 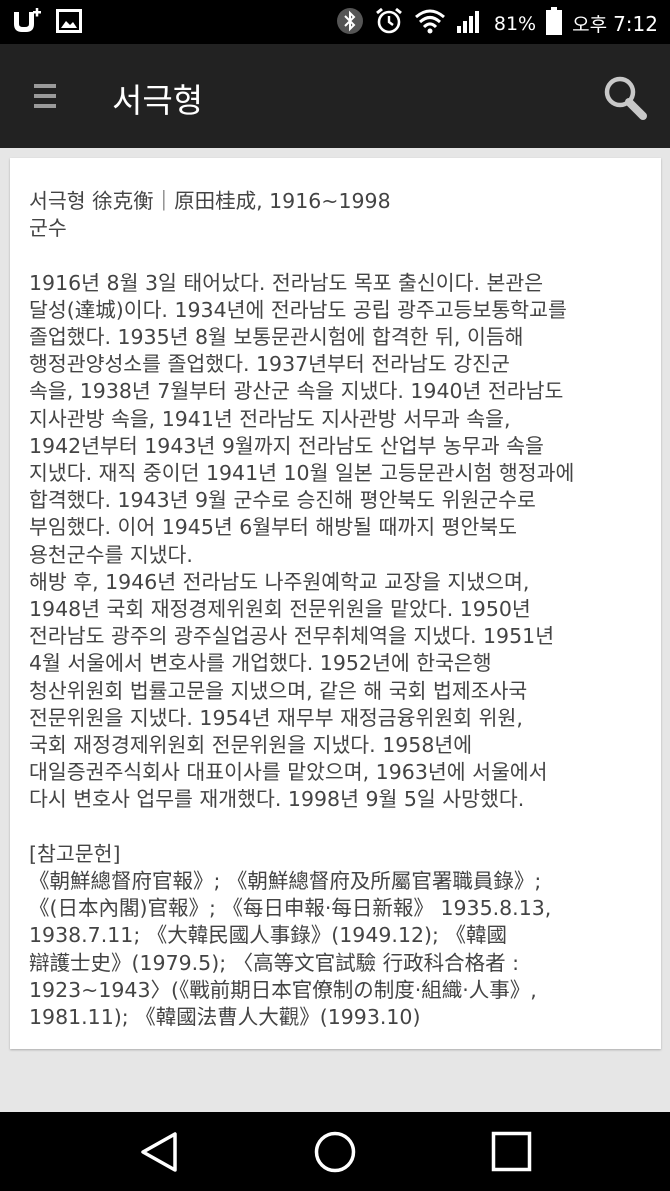 What do you see at coordinates (268, 935) in the screenshot?
I see `reference-line: 1938.7.11; 《大韓民國人事錄》(1949.12); 《韓國` at bounding box center [268, 935].